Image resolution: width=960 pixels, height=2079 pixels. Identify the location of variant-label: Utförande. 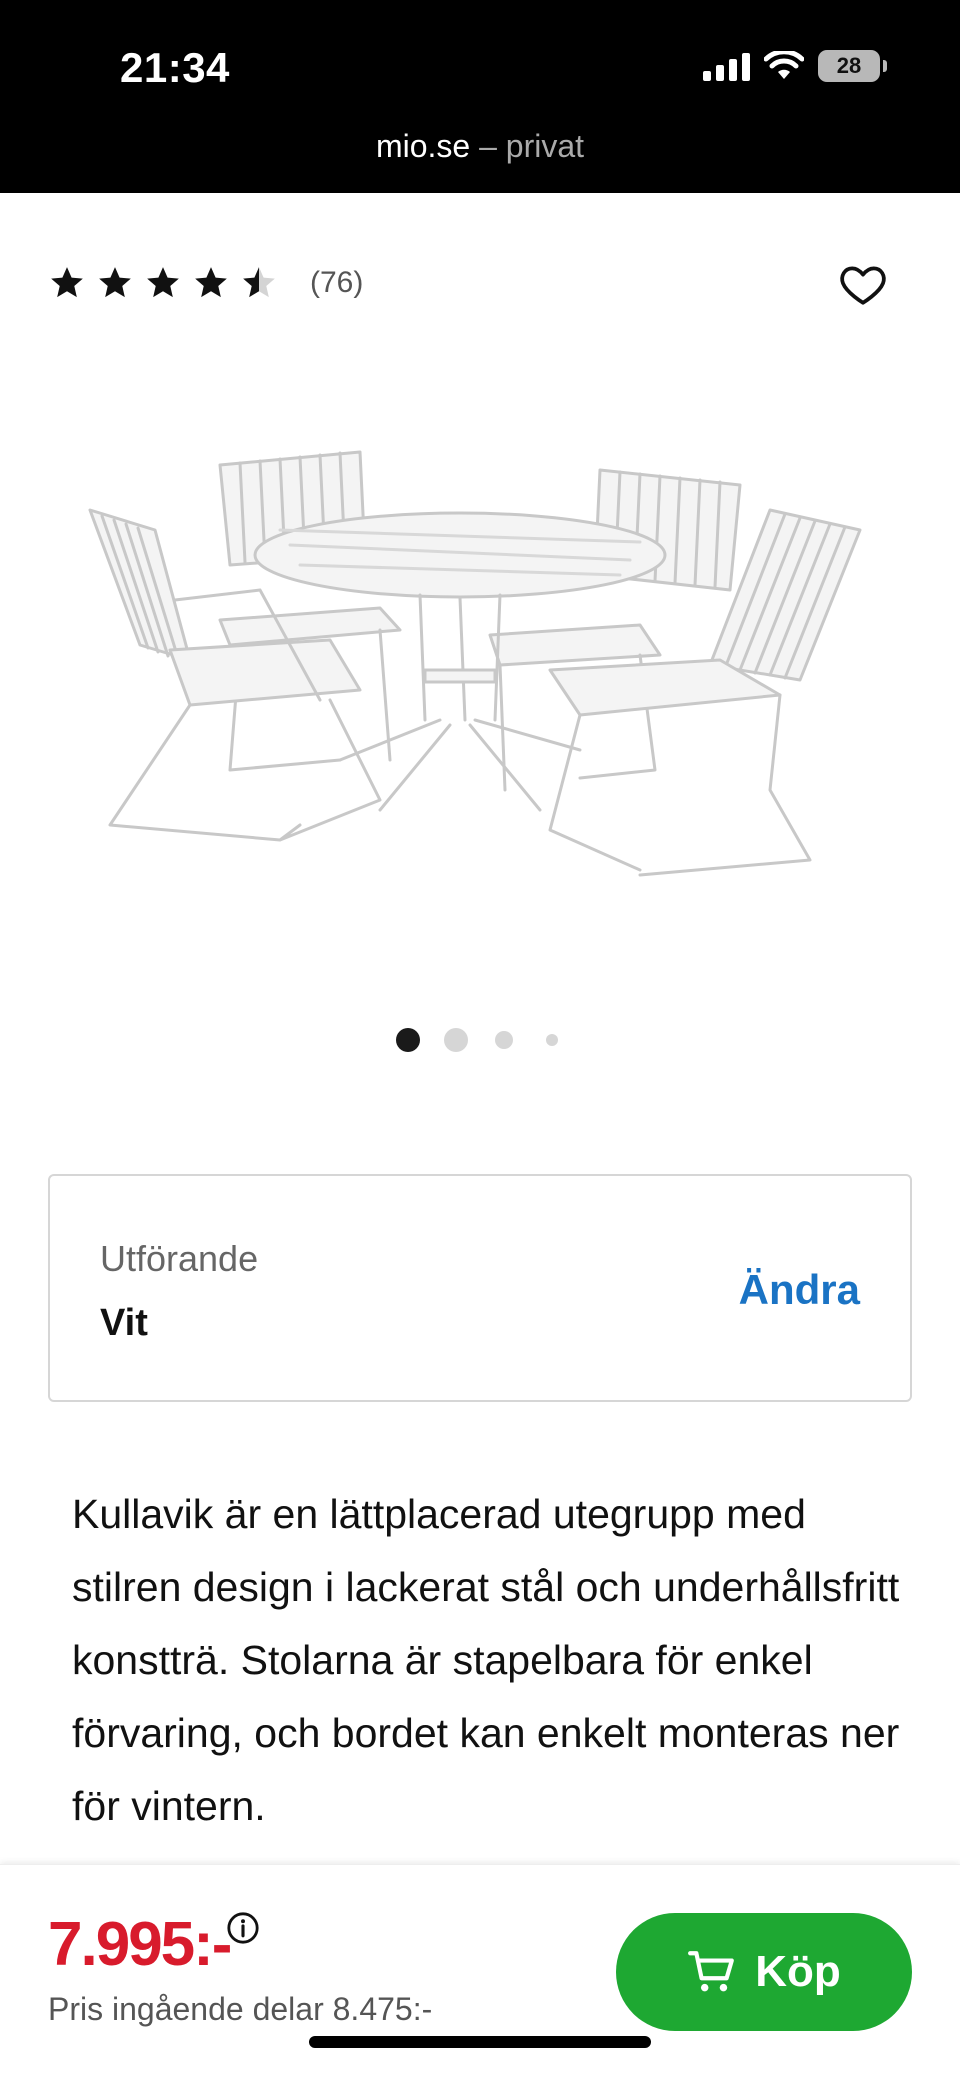
(179, 1258).